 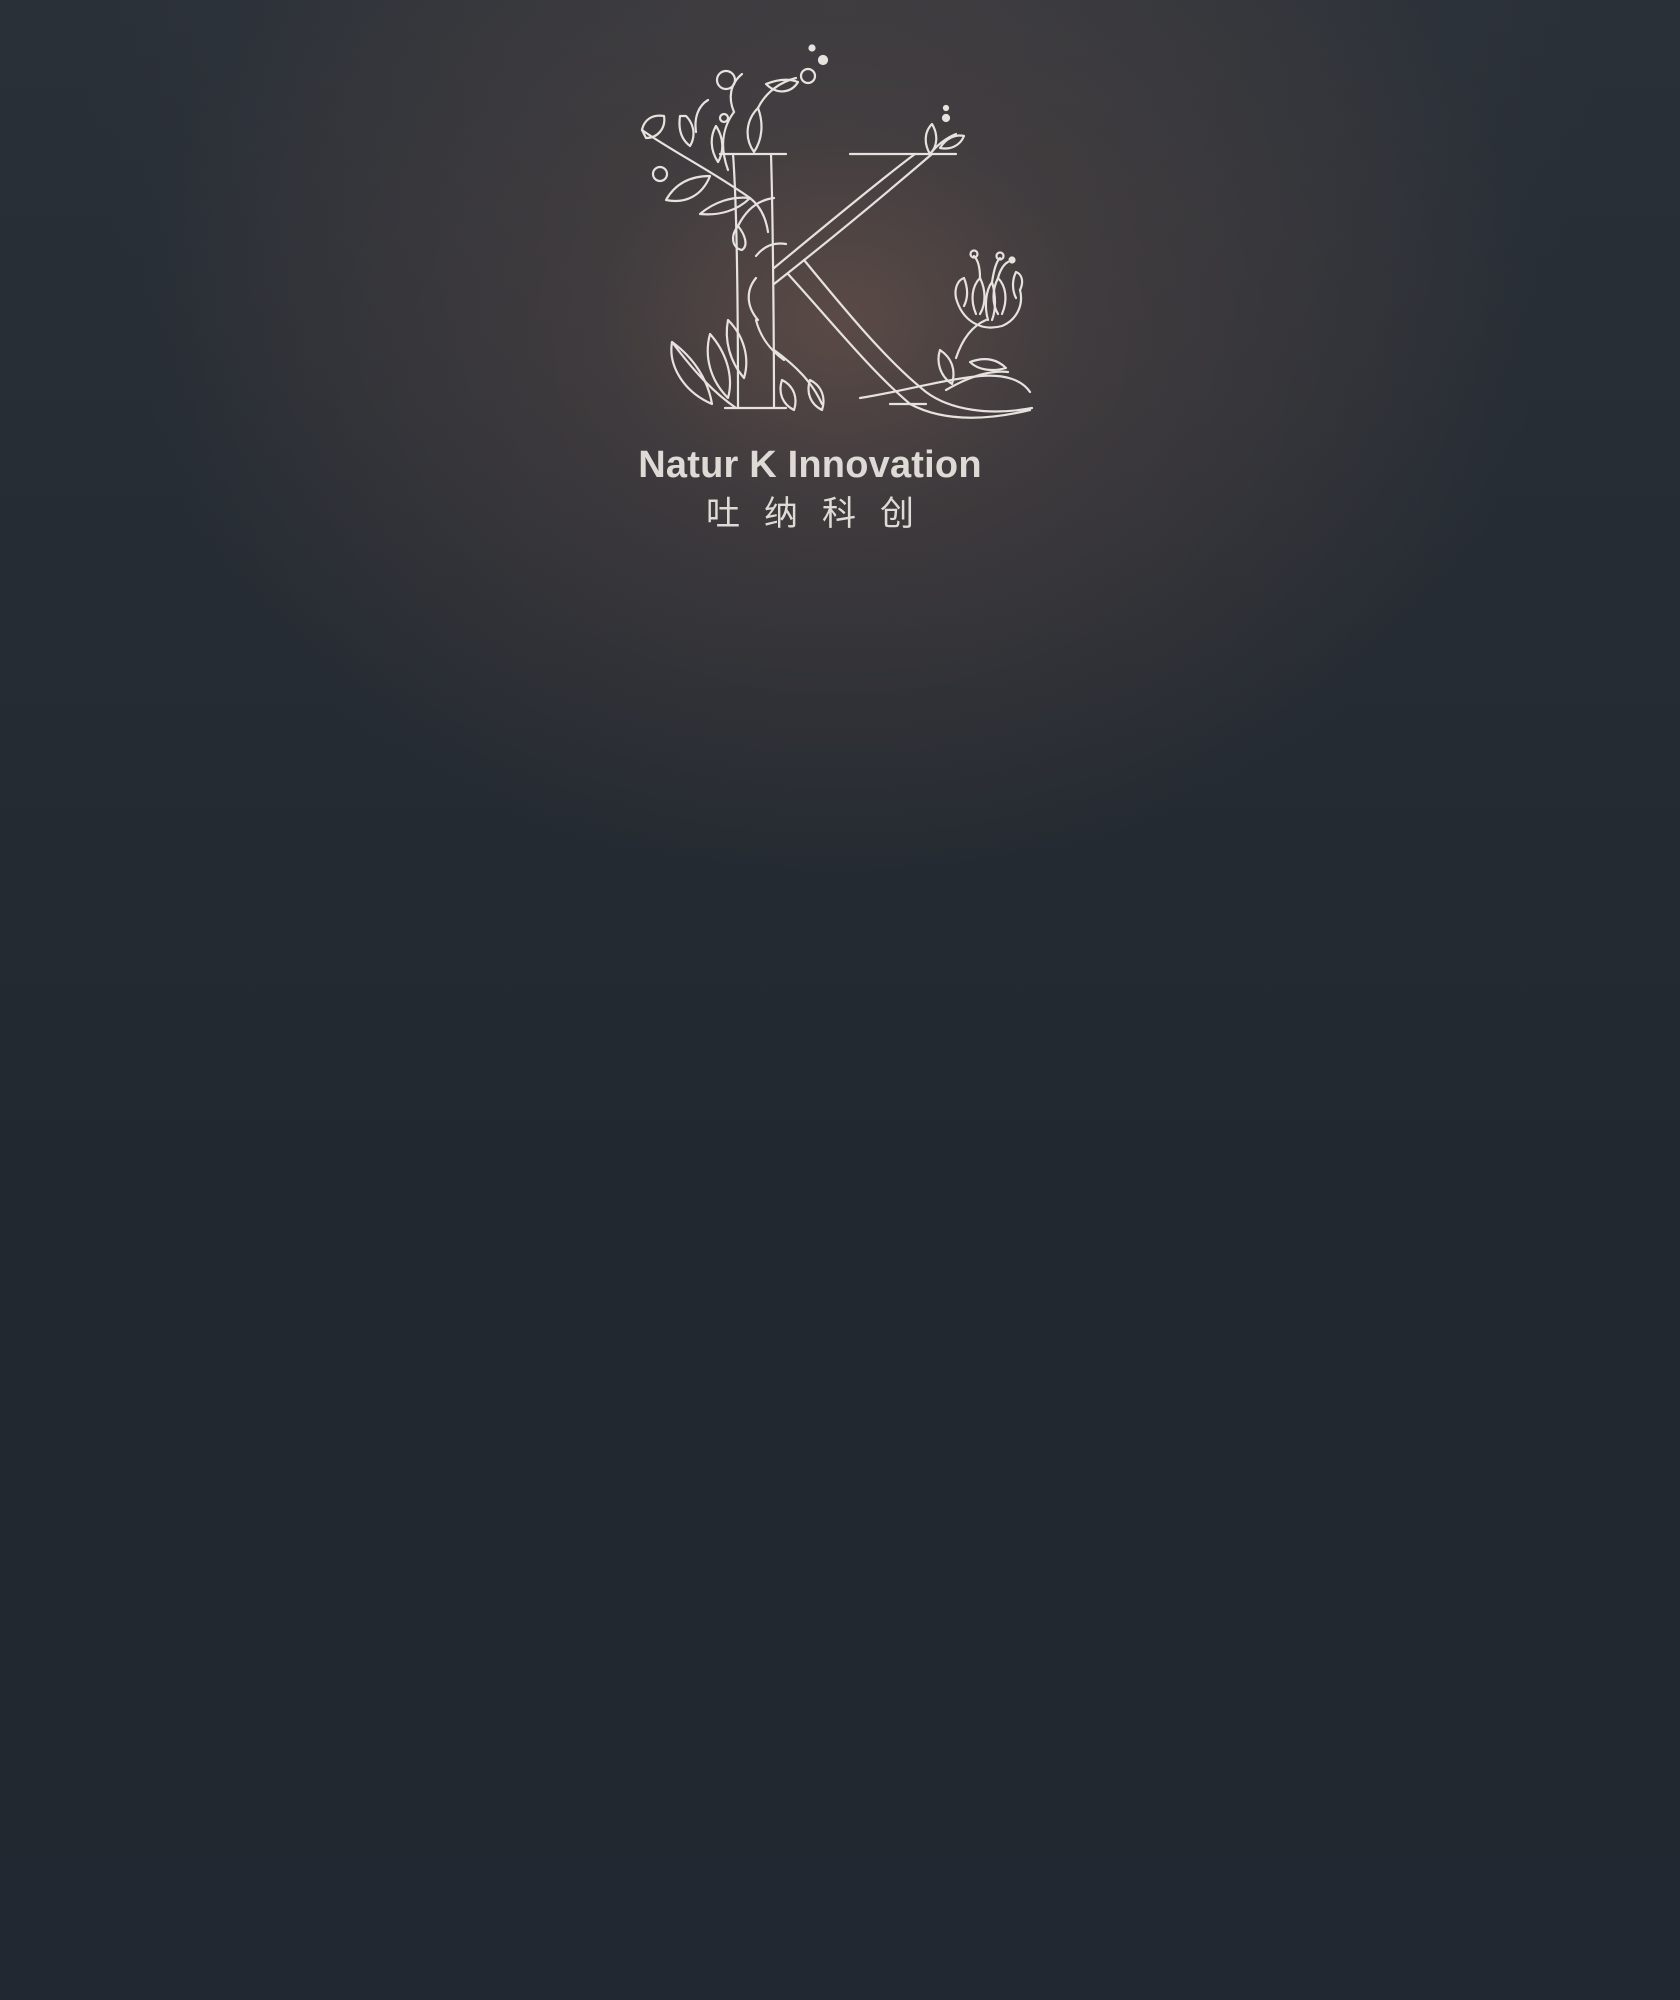 What do you see at coordinates (810, 230) in the screenshot?
I see `floral-letter-k-icon` at bounding box center [810, 230].